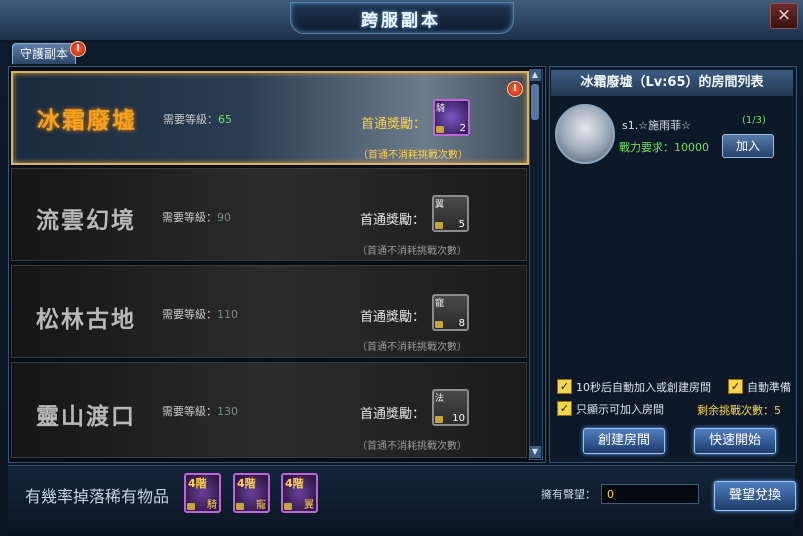 This screenshot has height=536, width=803. Describe the element at coordinates (44, 53) in the screenshot. I see `tab-guard-dungeon: 守護副本` at that location.